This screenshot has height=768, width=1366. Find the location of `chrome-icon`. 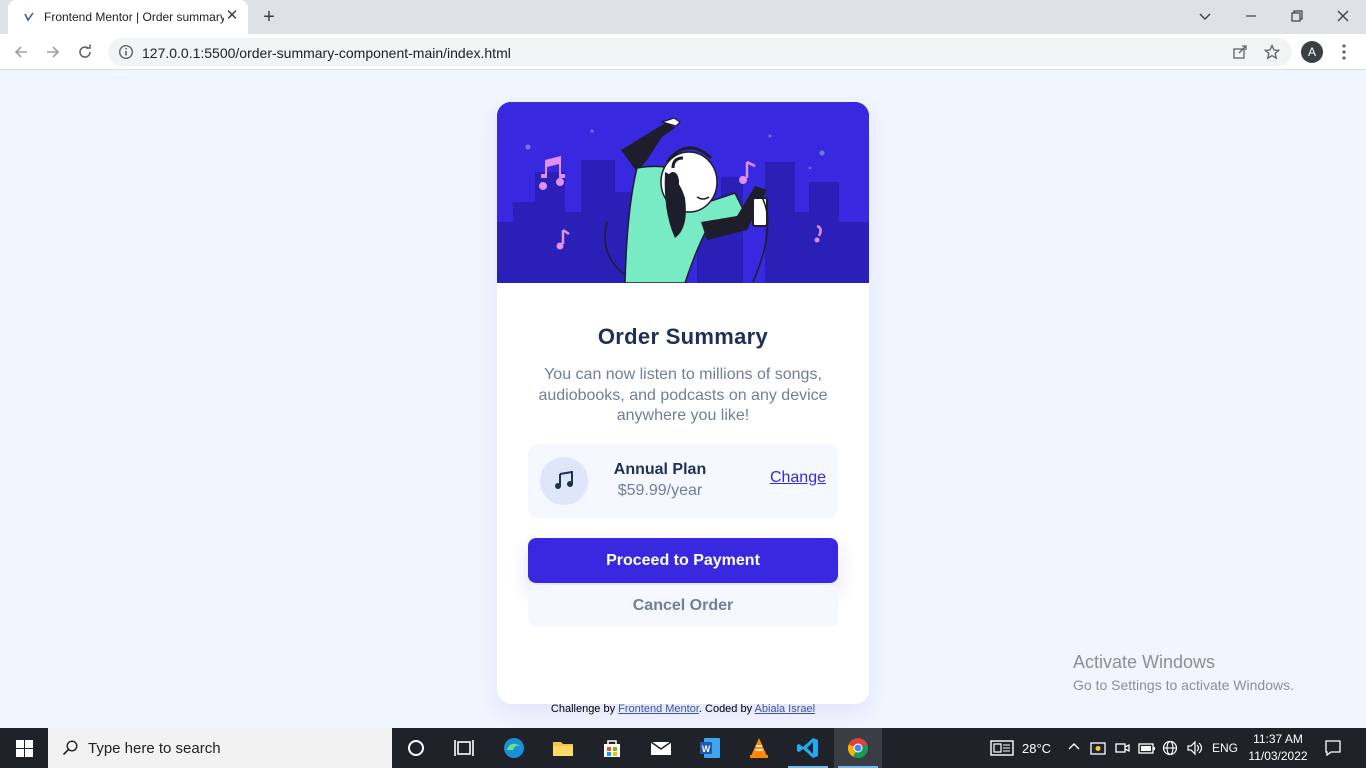

chrome-icon is located at coordinates (857, 748).